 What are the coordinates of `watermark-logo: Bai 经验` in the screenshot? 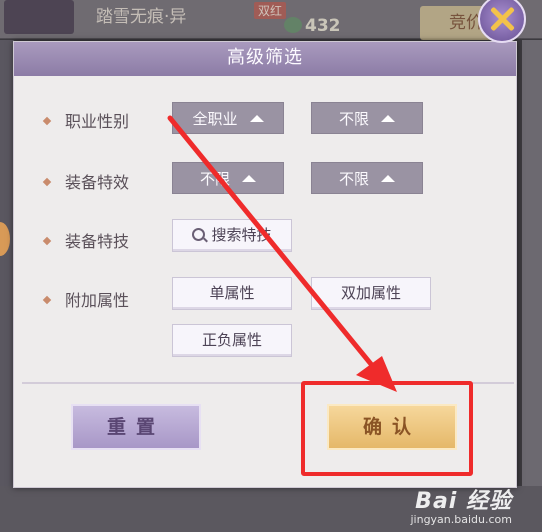 It's located at (463, 501).